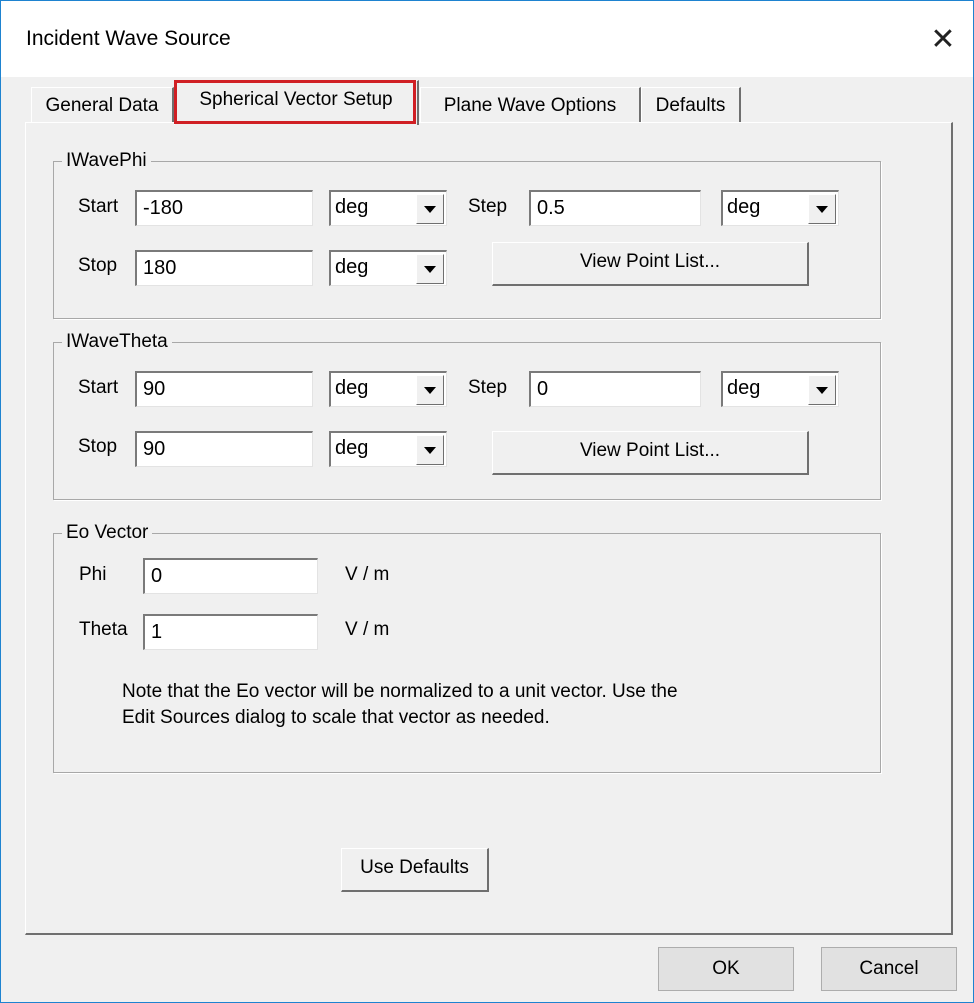 This screenshot has width=974, height=1003. Describe the element at coordinates (943, 39) in the screenshot. I see `close-icon: ✕` at that location.